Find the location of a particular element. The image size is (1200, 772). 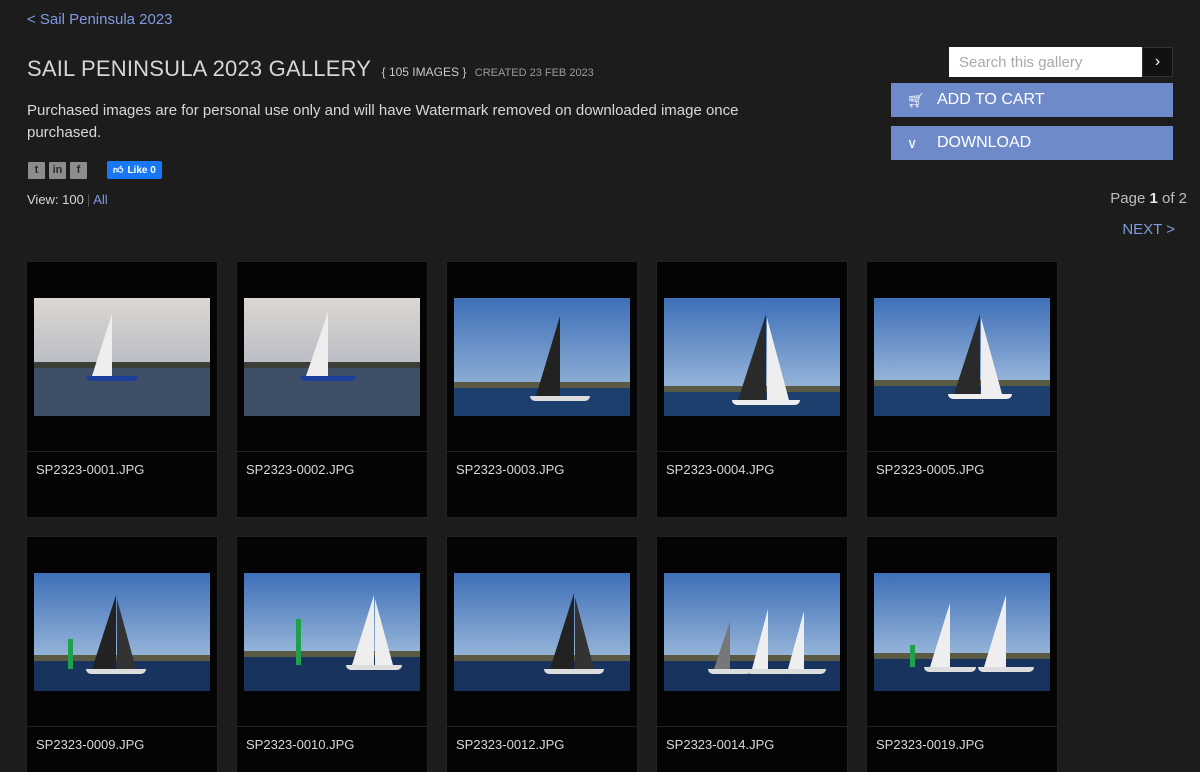

thumbnail-filename: SP2323-0005.JPG is located at coordinates (930, 469).